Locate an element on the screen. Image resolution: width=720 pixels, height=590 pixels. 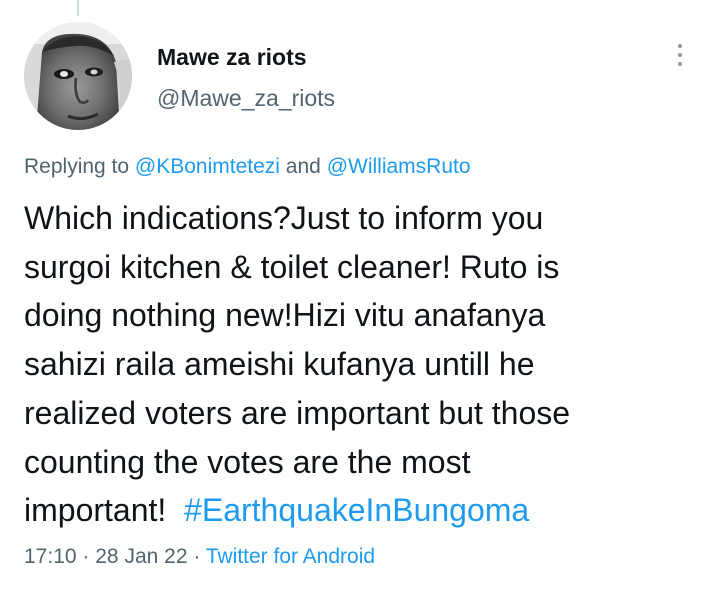
tweet-meta: 17:10 · 28 Jan 22 · Twitter for Android is located at coordinates (199, 557).